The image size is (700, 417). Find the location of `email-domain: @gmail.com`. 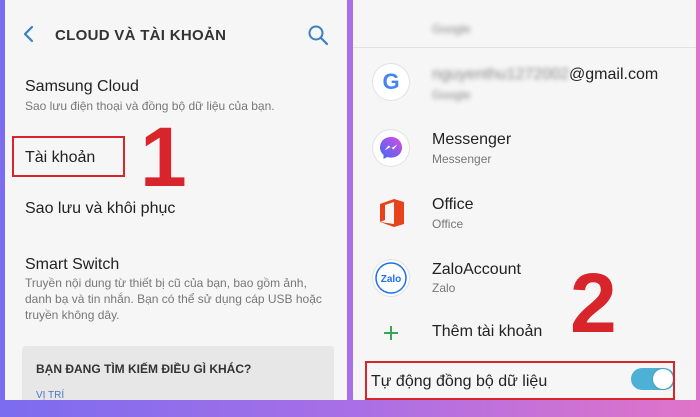

email-domain: @gmail.com is located at coordinates (614, 74).